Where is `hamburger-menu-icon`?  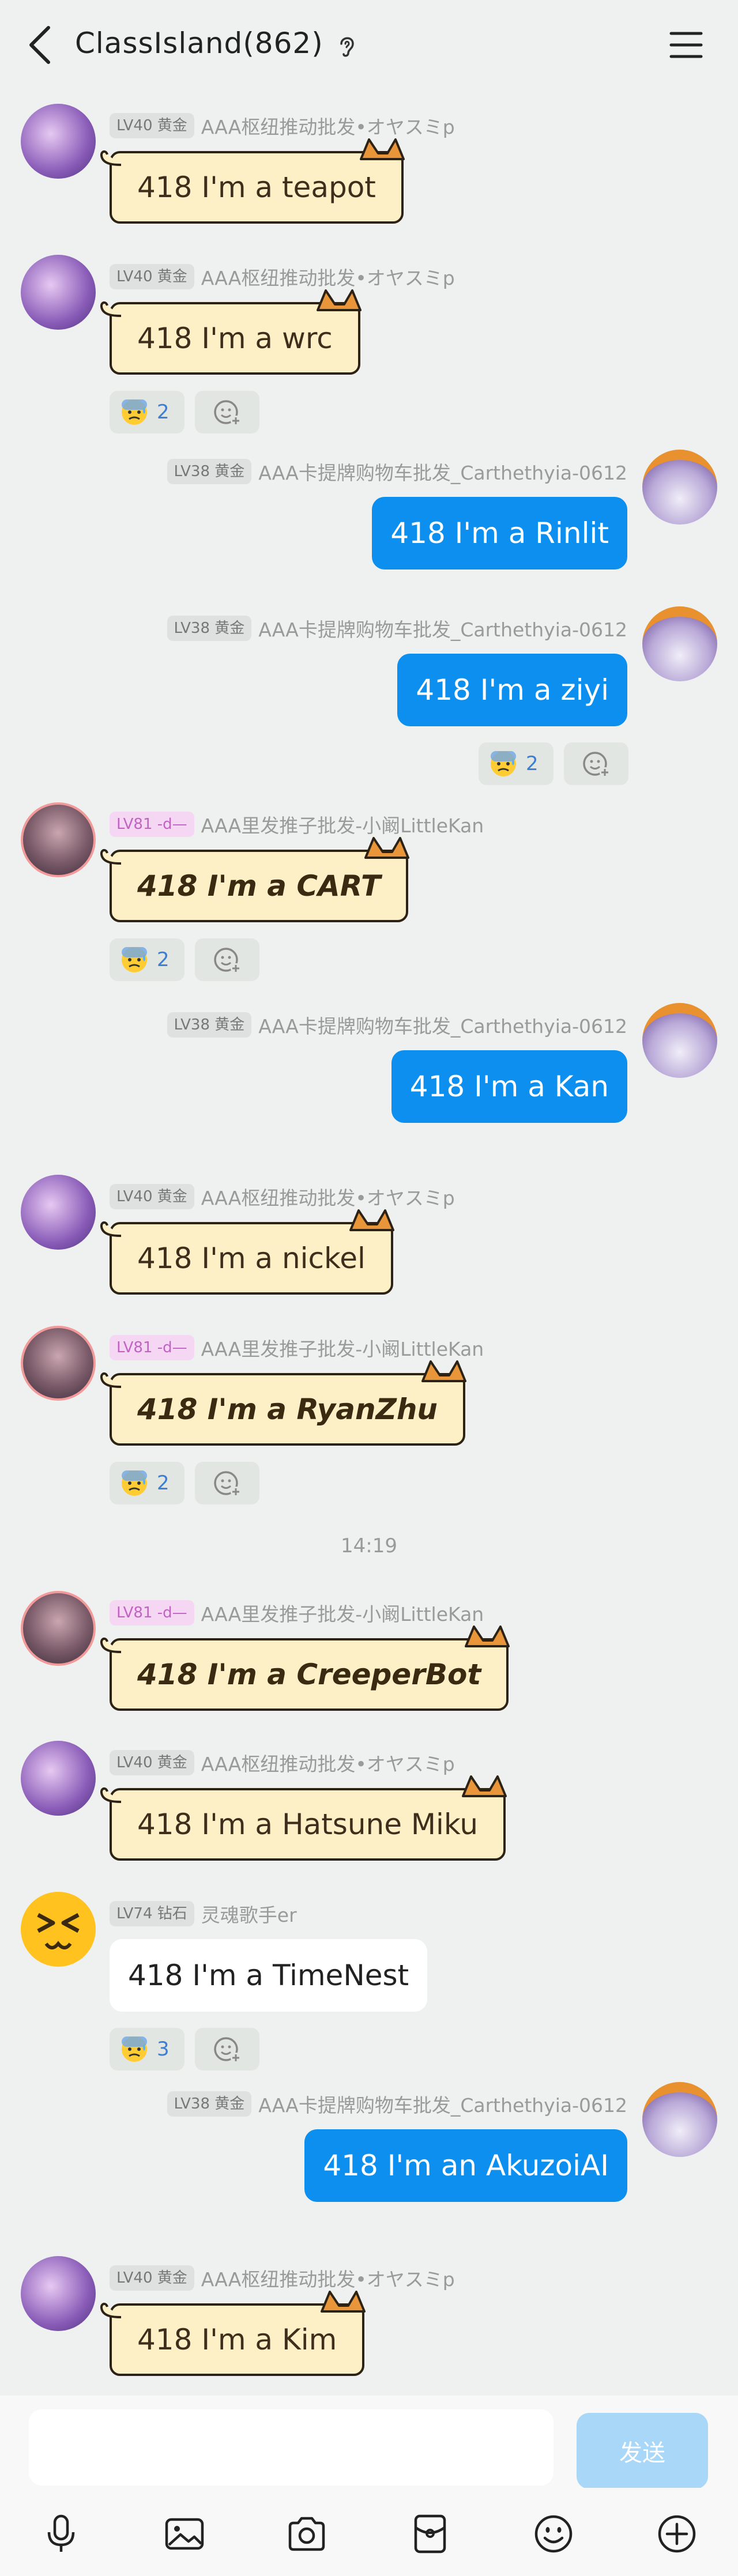 hamburger-menu-icon is located at coordinates (686, 45).